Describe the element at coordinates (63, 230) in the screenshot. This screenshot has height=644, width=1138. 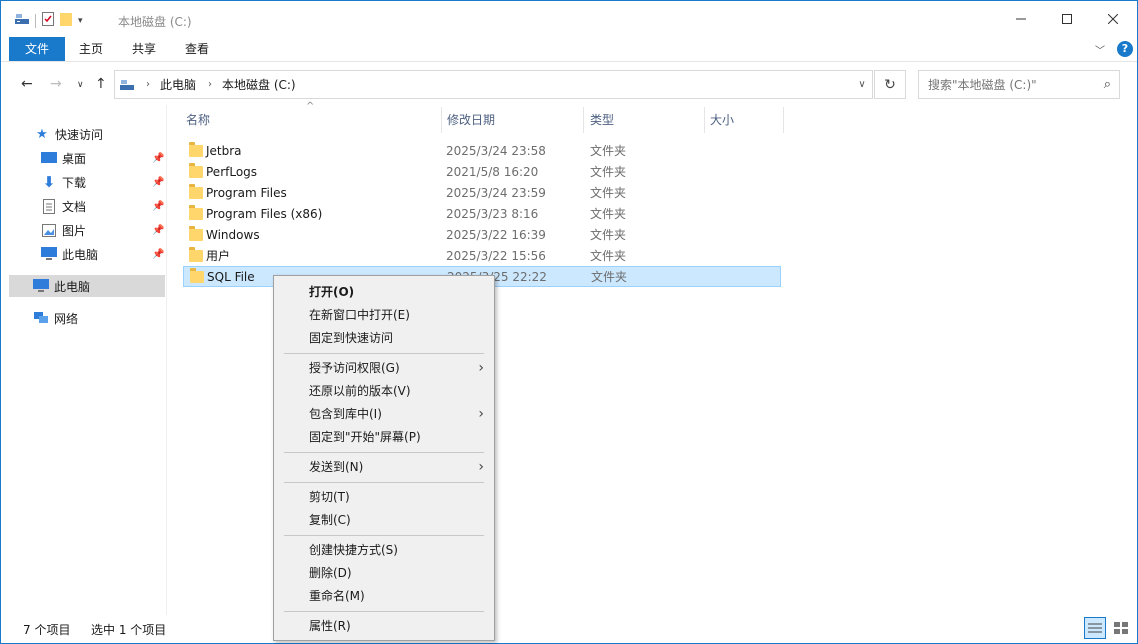
I see `sidebar-item-pictures: 图片` at that location.